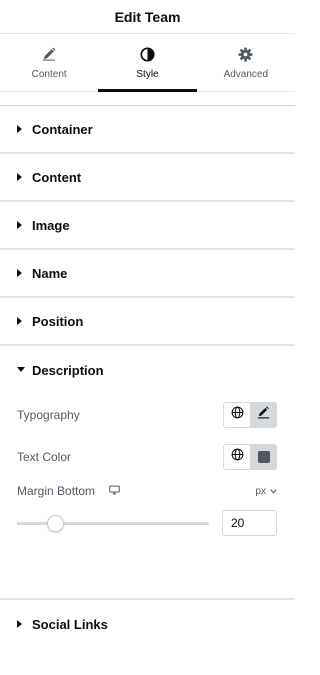 The image size is (320, 675). I want to click on typography-label: Typography, so click(48, 415).